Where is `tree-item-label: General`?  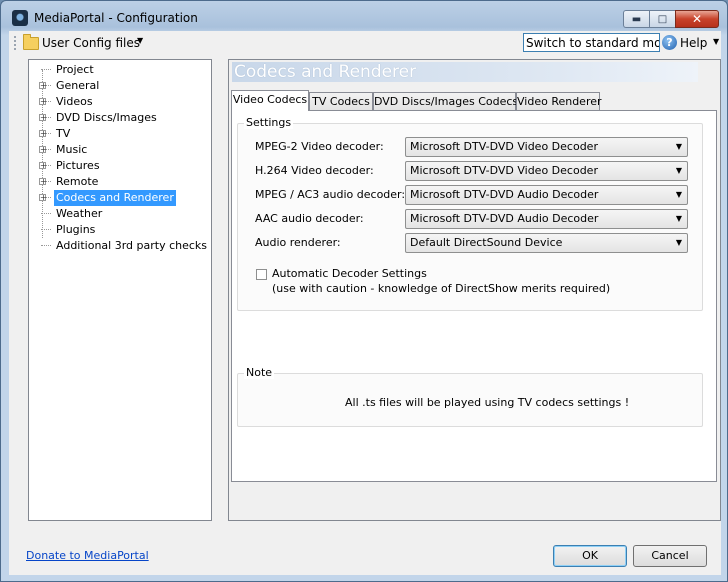 tree-item-label: General is located at coordinates (78, 85).